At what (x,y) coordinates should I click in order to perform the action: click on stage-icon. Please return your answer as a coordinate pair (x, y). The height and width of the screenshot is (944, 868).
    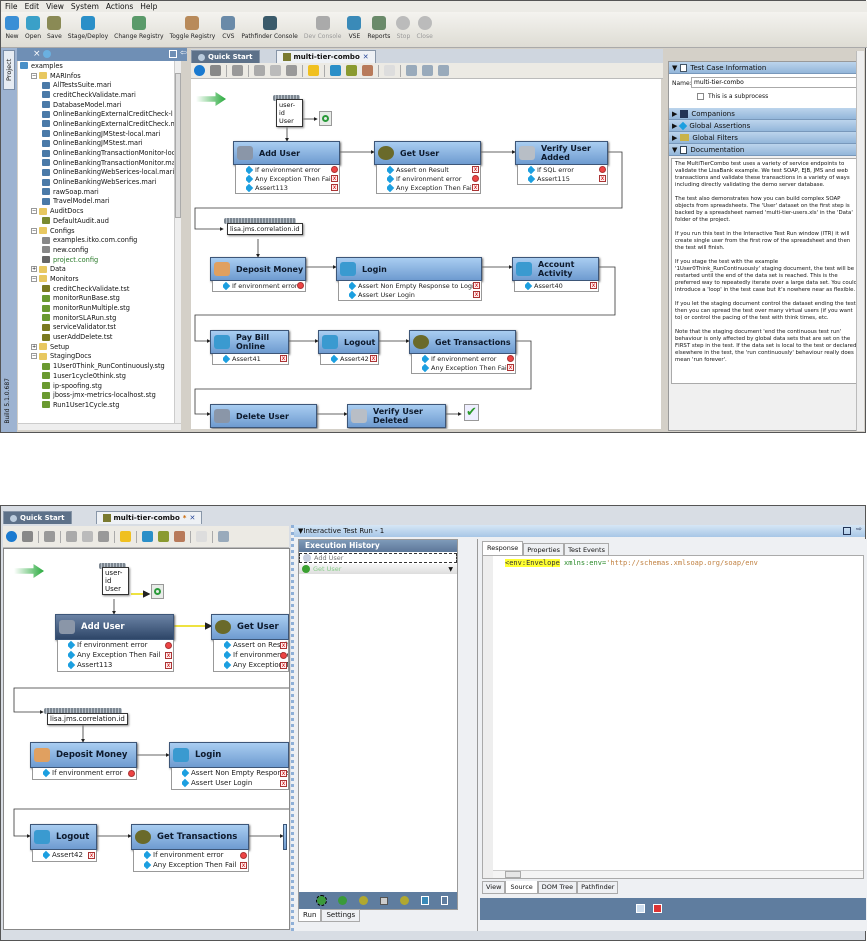
    Looking at the image, I should click on (163, 536).